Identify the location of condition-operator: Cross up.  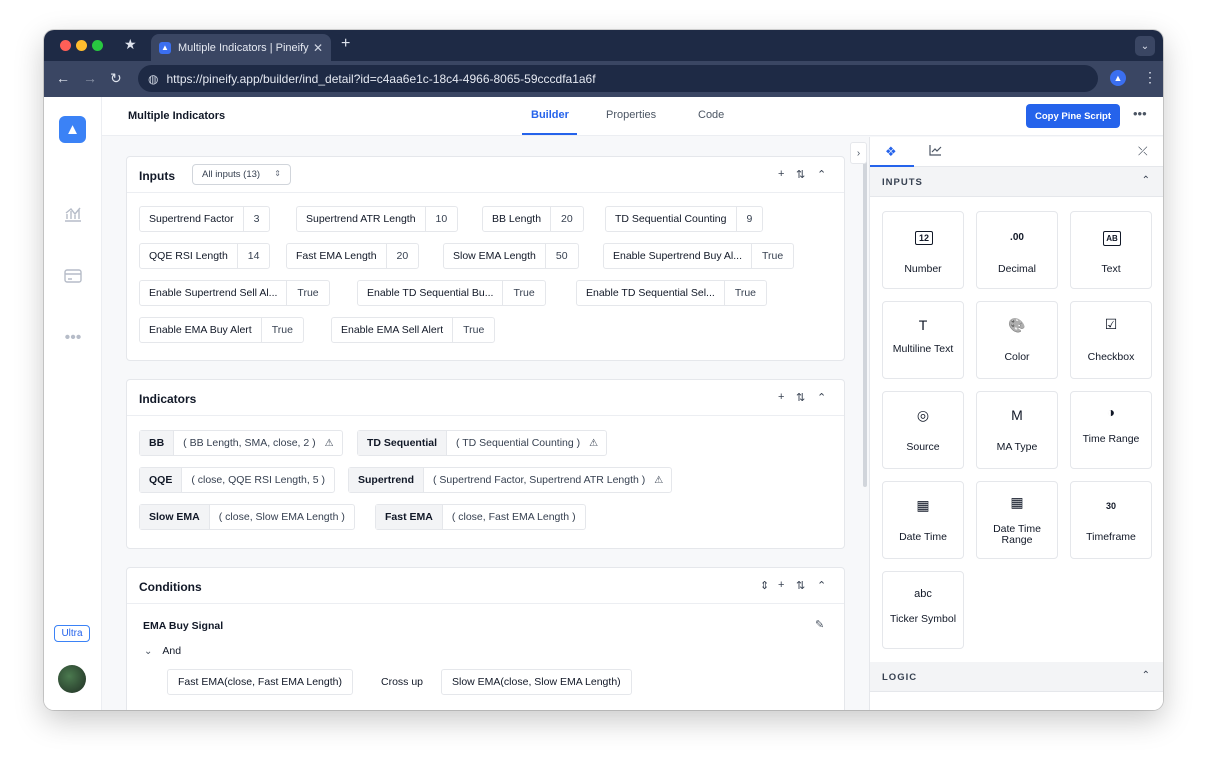
(402, 682).